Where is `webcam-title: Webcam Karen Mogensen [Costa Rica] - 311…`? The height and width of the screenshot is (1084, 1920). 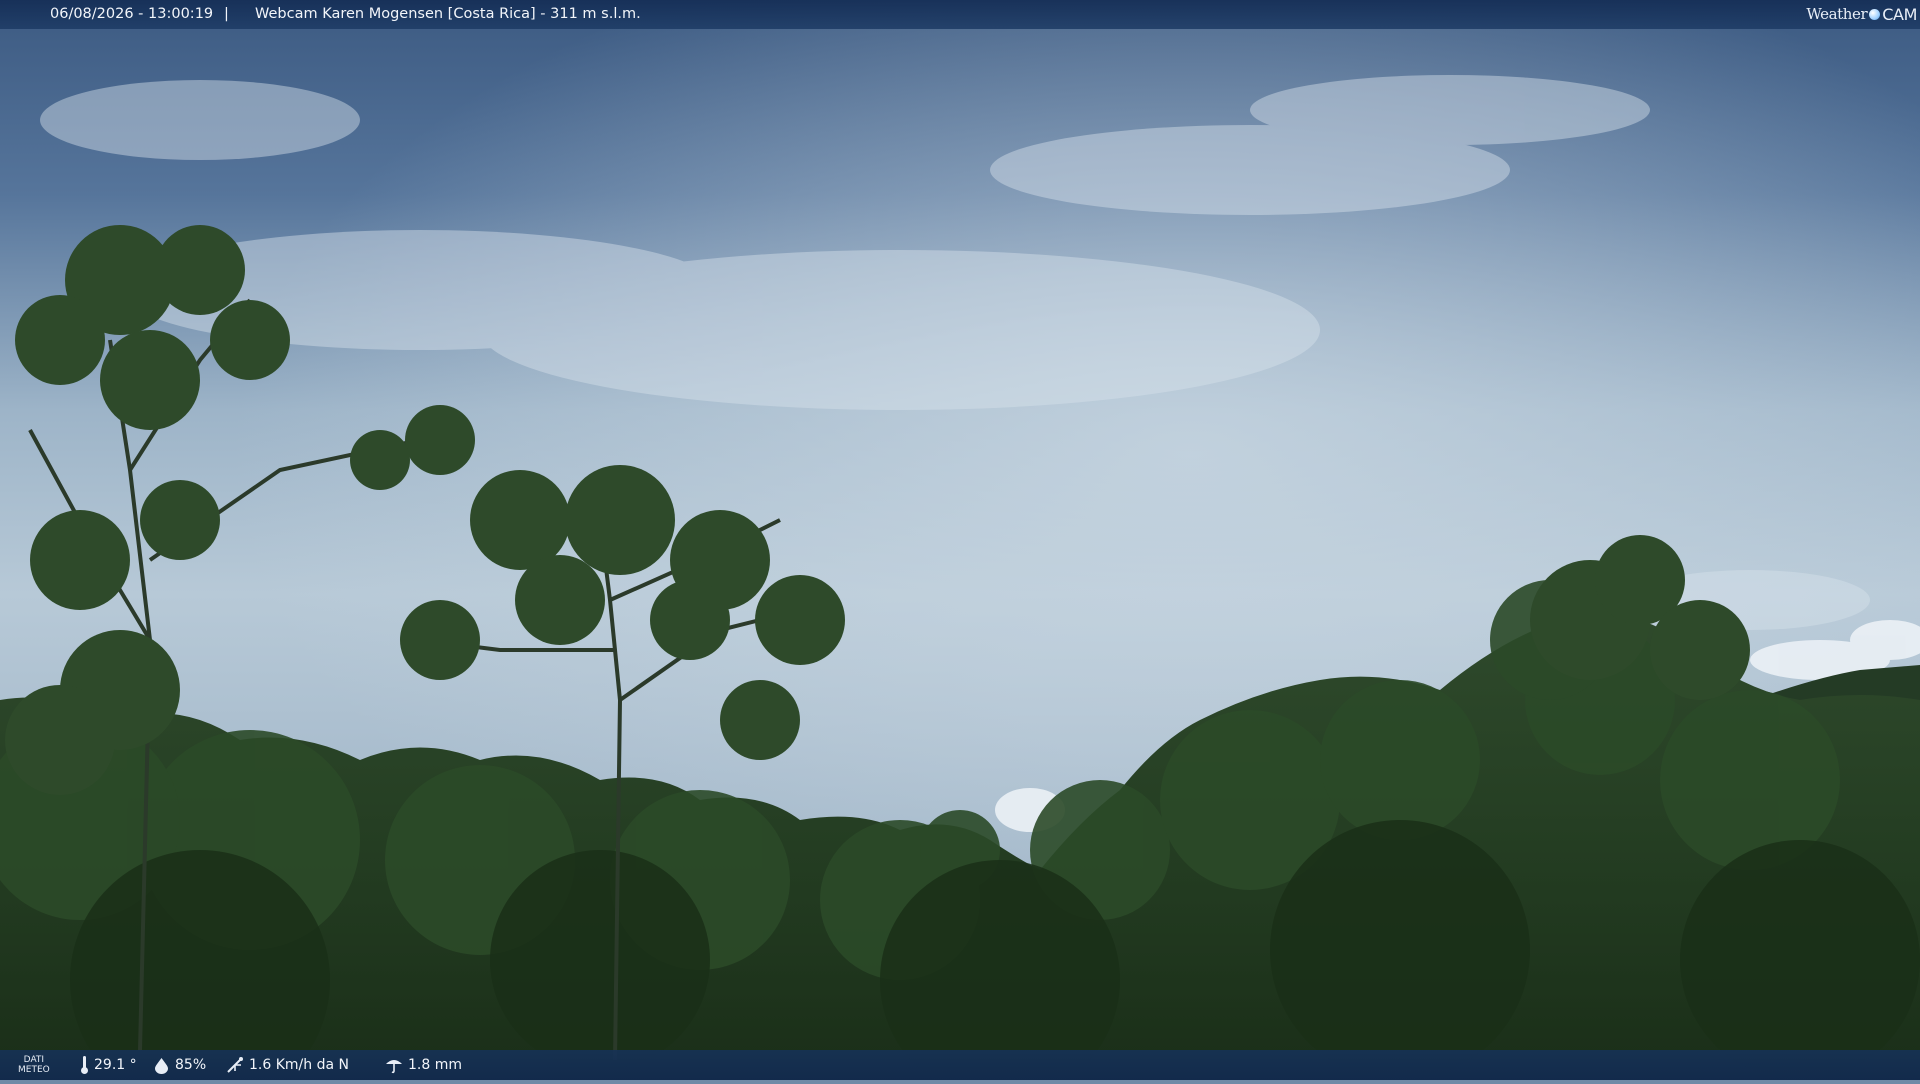 webcam-title: Webcam Karen Mogensen [Costa Rica] - 311… is located at coordinates (448, 14).